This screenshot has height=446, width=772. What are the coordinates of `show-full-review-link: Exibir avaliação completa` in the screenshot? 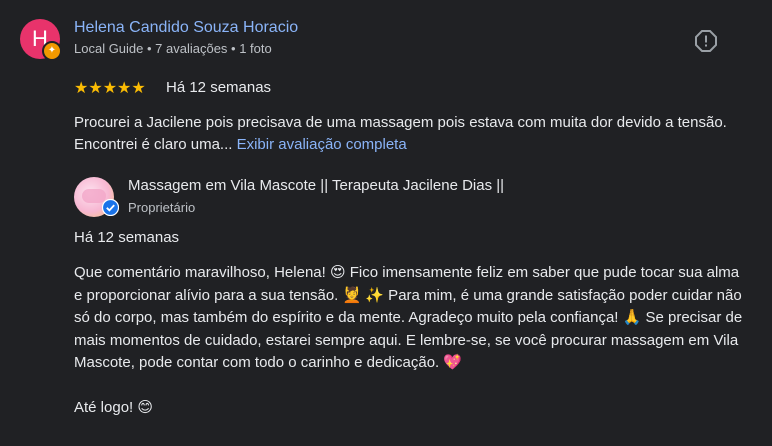 It's located at (322, 144).